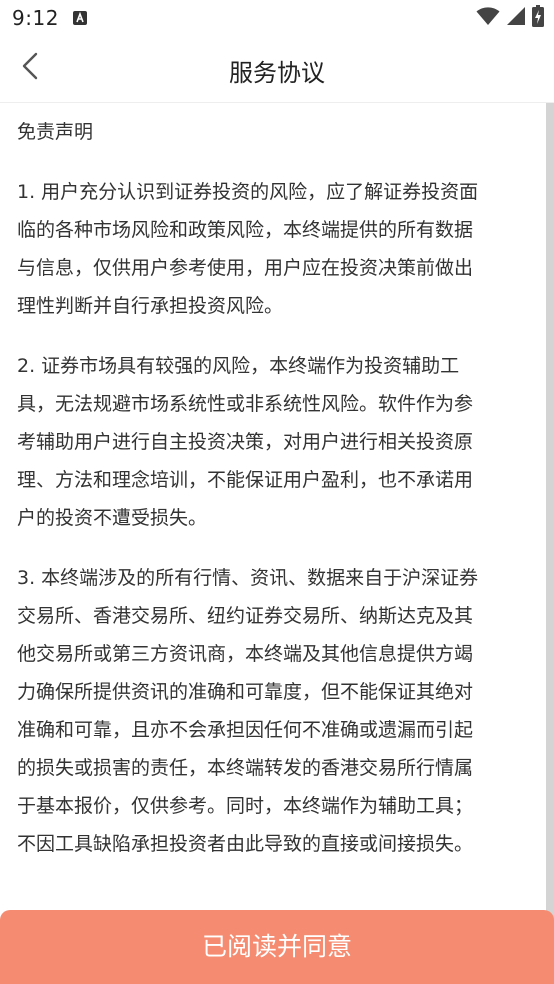 This screenshot has width=554, height=984. I want to click on paragraph-line: 于基本报价，仅供参考。同时，本终端作为辅助工具；, so click(245, 806).